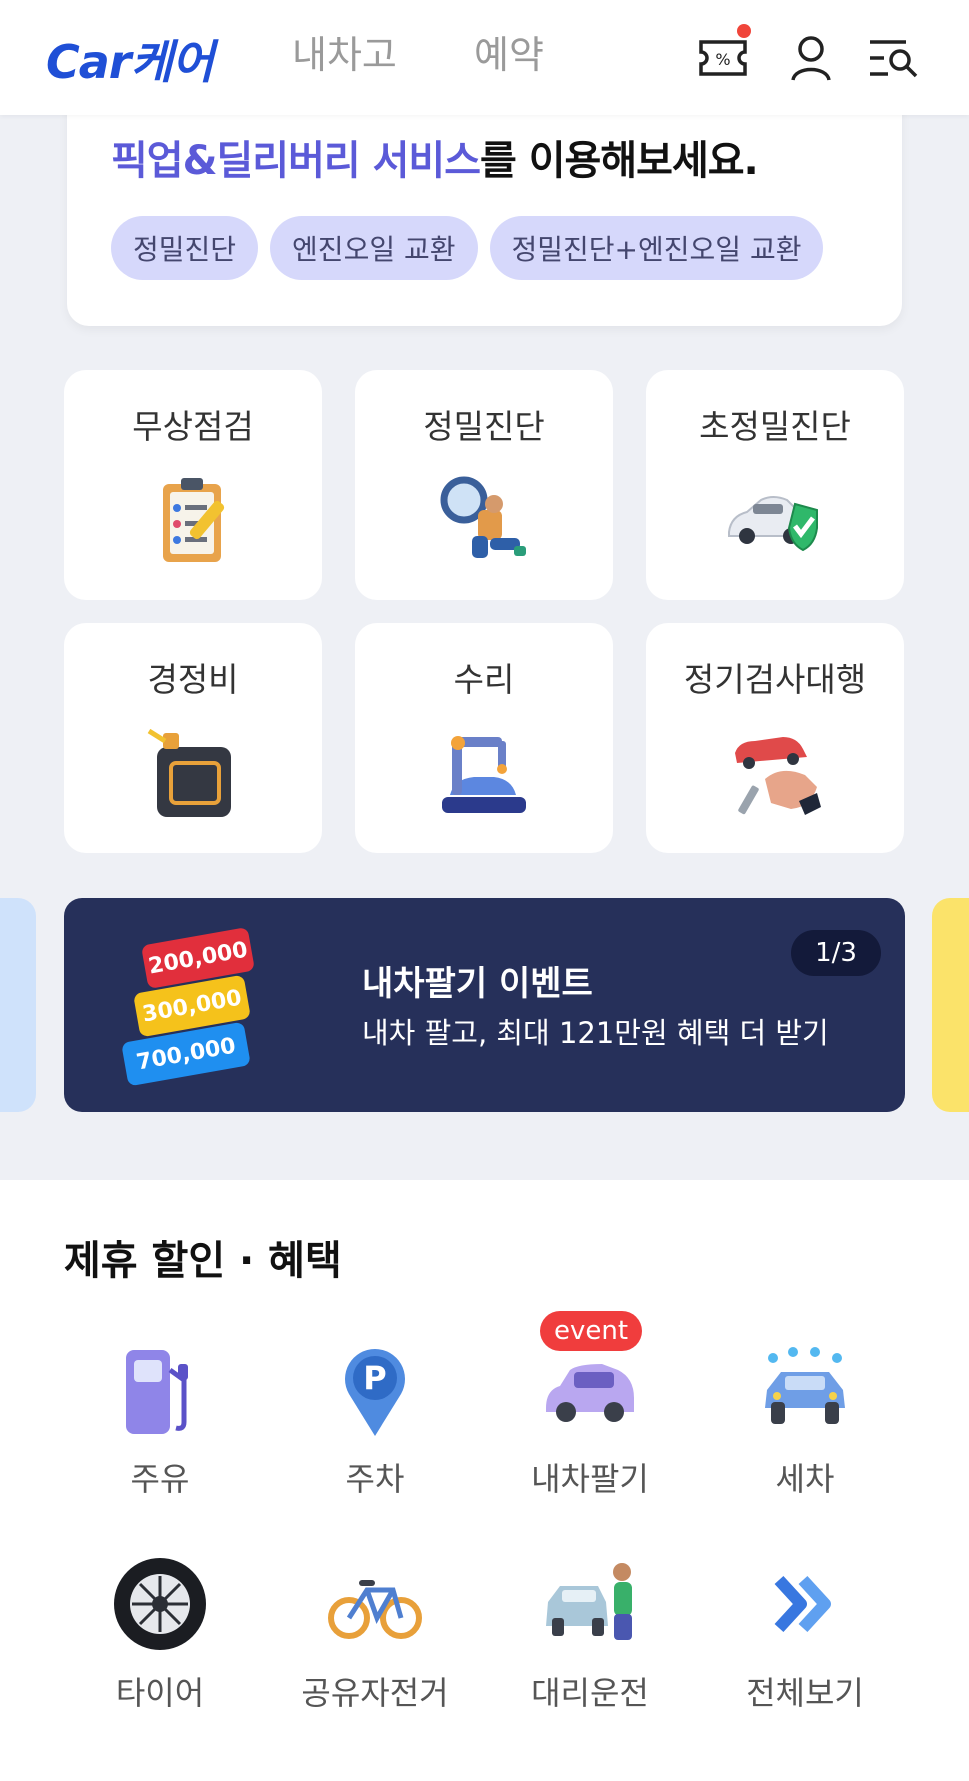 The height and width of the screenshot is (1781, 969). What do you see at coordinates (18, 1005) in the screenshot?
I see `banner-prev-peek` at bounding box center [18, 1005].